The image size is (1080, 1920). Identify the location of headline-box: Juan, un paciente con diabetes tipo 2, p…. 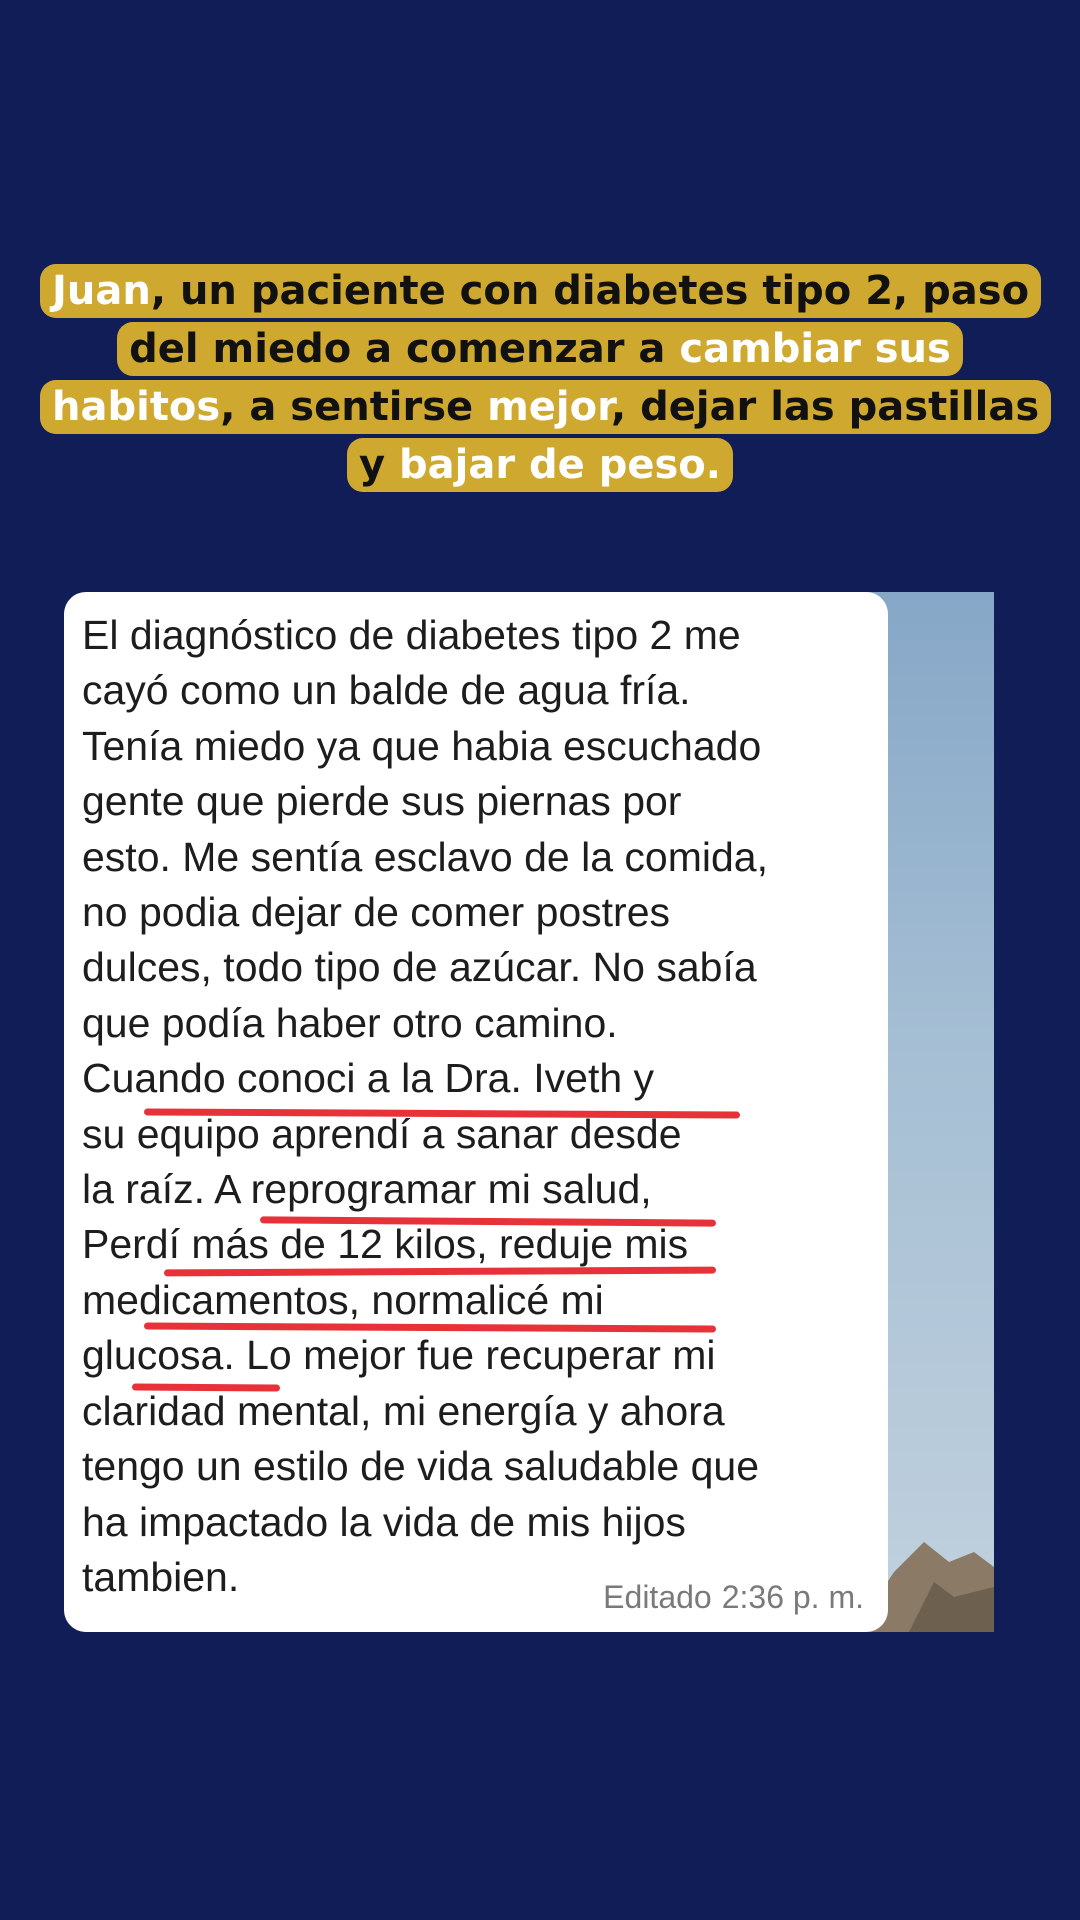
(546, 378).